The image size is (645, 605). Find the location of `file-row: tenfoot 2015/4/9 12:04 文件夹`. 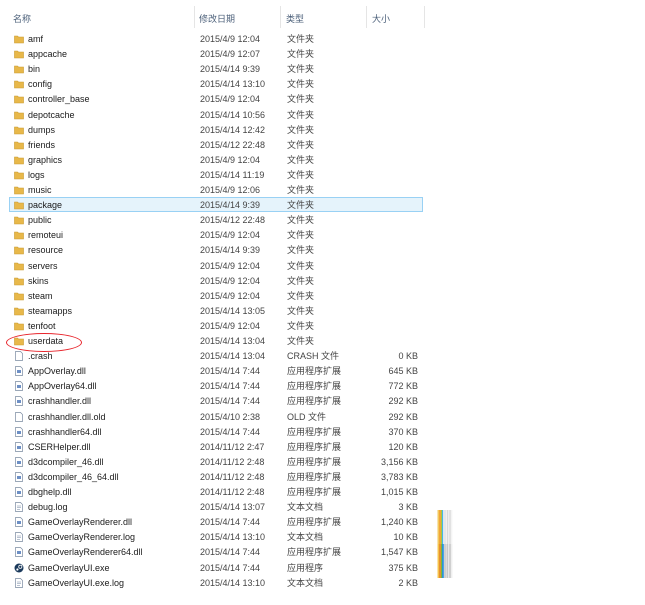

file-row: tenfoot 2015/4/9 12:04 文件夹 is located at coordinates (216, 325).